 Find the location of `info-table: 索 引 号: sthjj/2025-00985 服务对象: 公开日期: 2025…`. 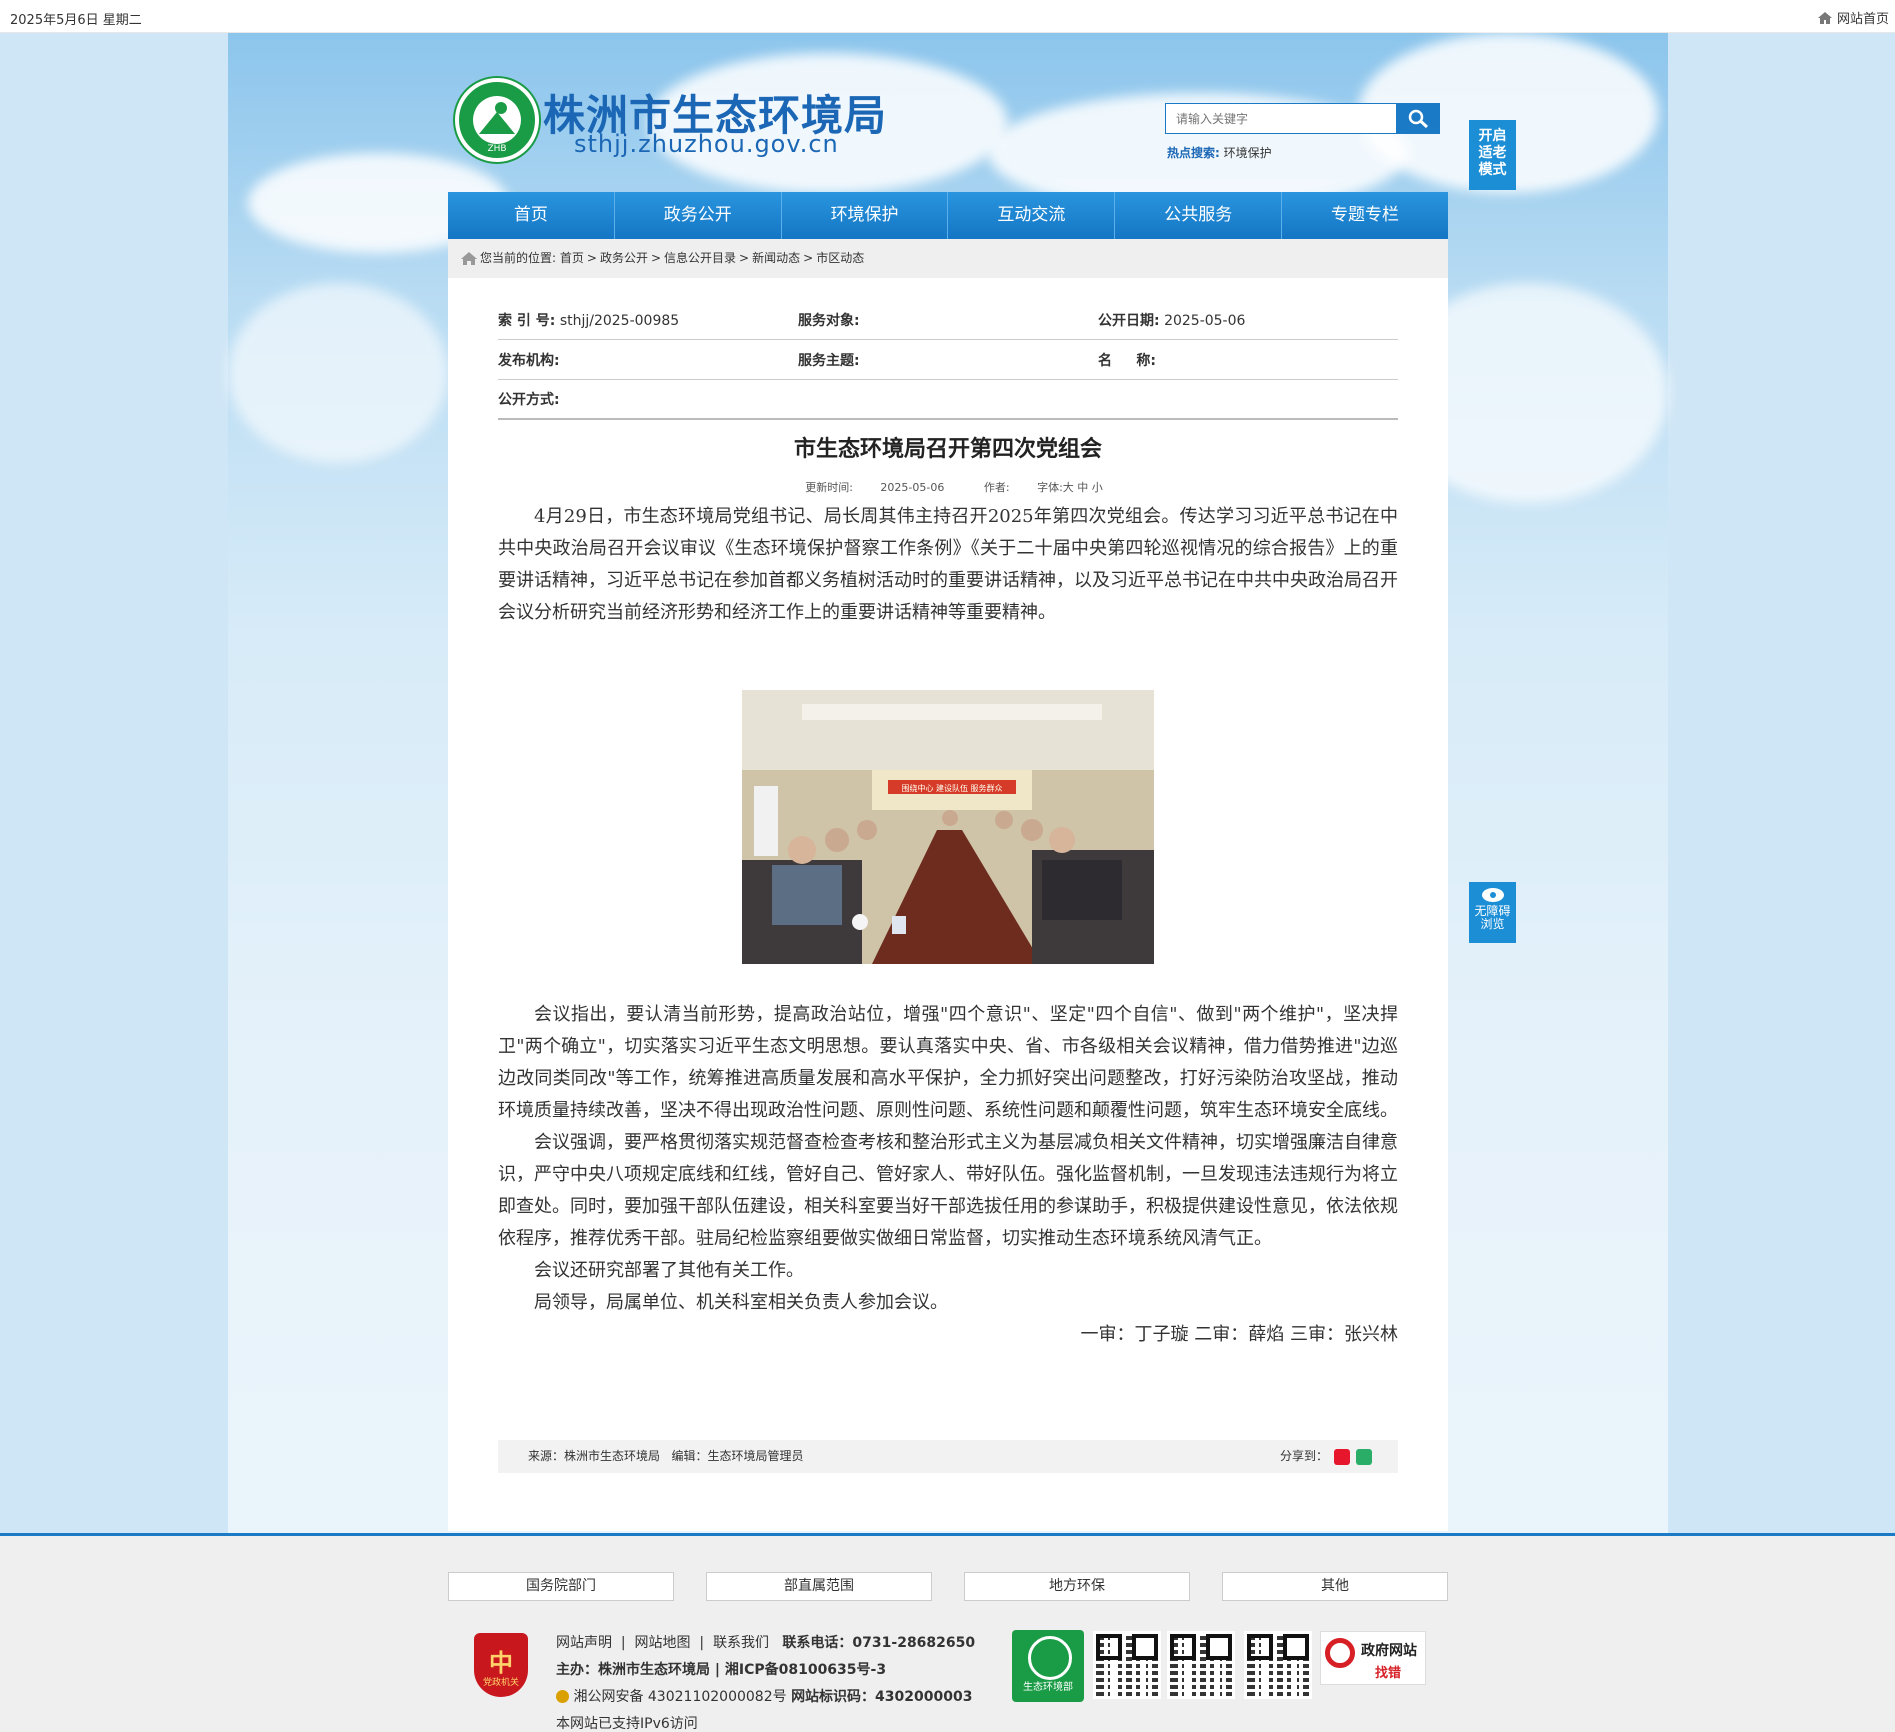

info-table: 索 引 号: sthjj/2025-00985 服务对象: 公开日期: 2025… is located at coordinates (948, 360).